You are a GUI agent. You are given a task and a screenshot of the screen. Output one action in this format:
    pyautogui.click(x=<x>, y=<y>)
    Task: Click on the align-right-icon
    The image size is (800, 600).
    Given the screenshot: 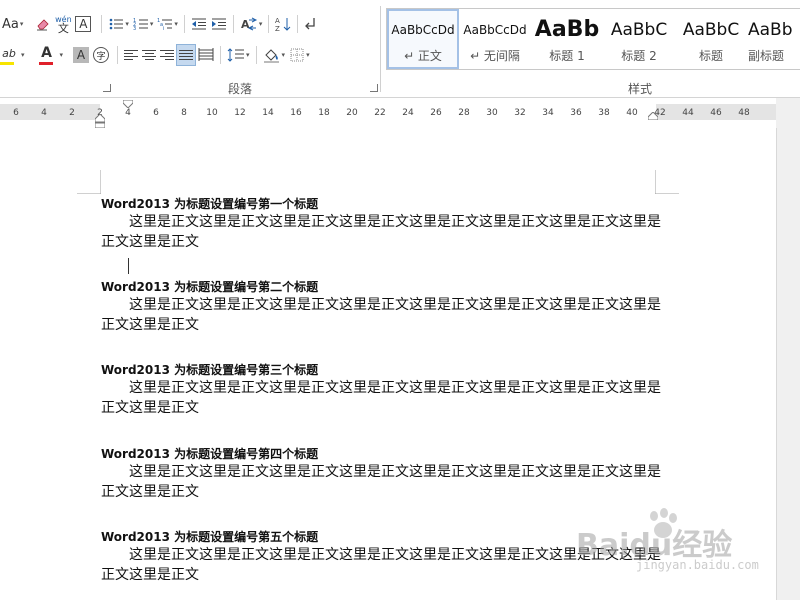 What is the action you would take?
    pyautogui.click(x=167, y=55)
    